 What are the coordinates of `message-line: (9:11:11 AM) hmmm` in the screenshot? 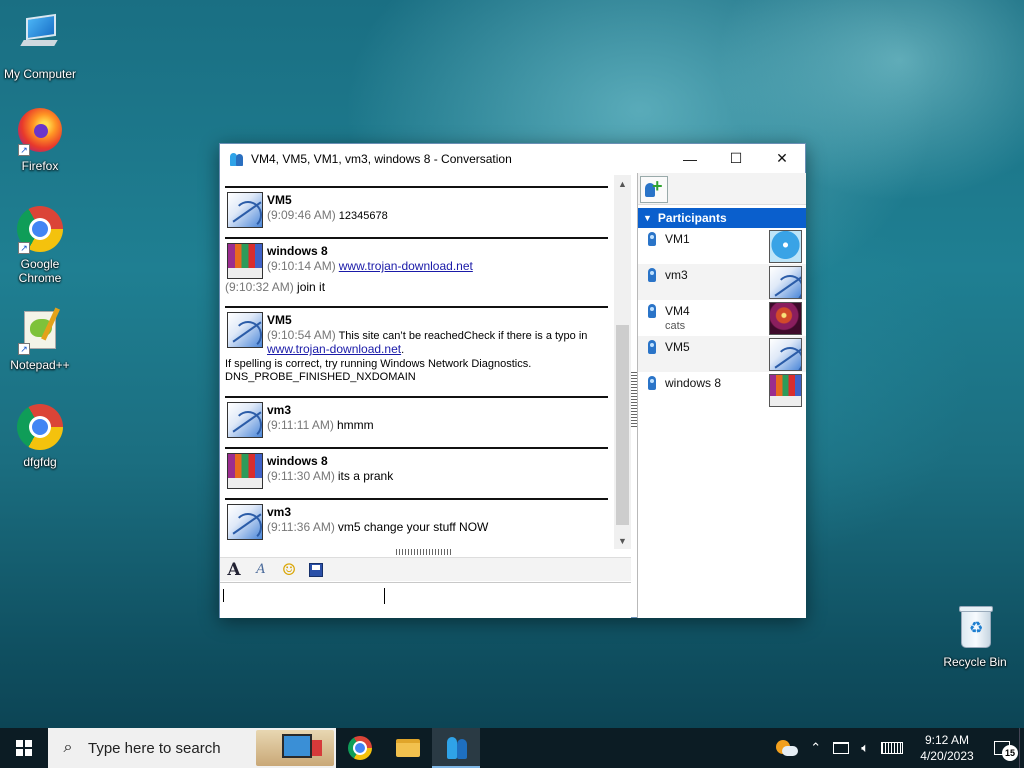 It's located at (320, 425).